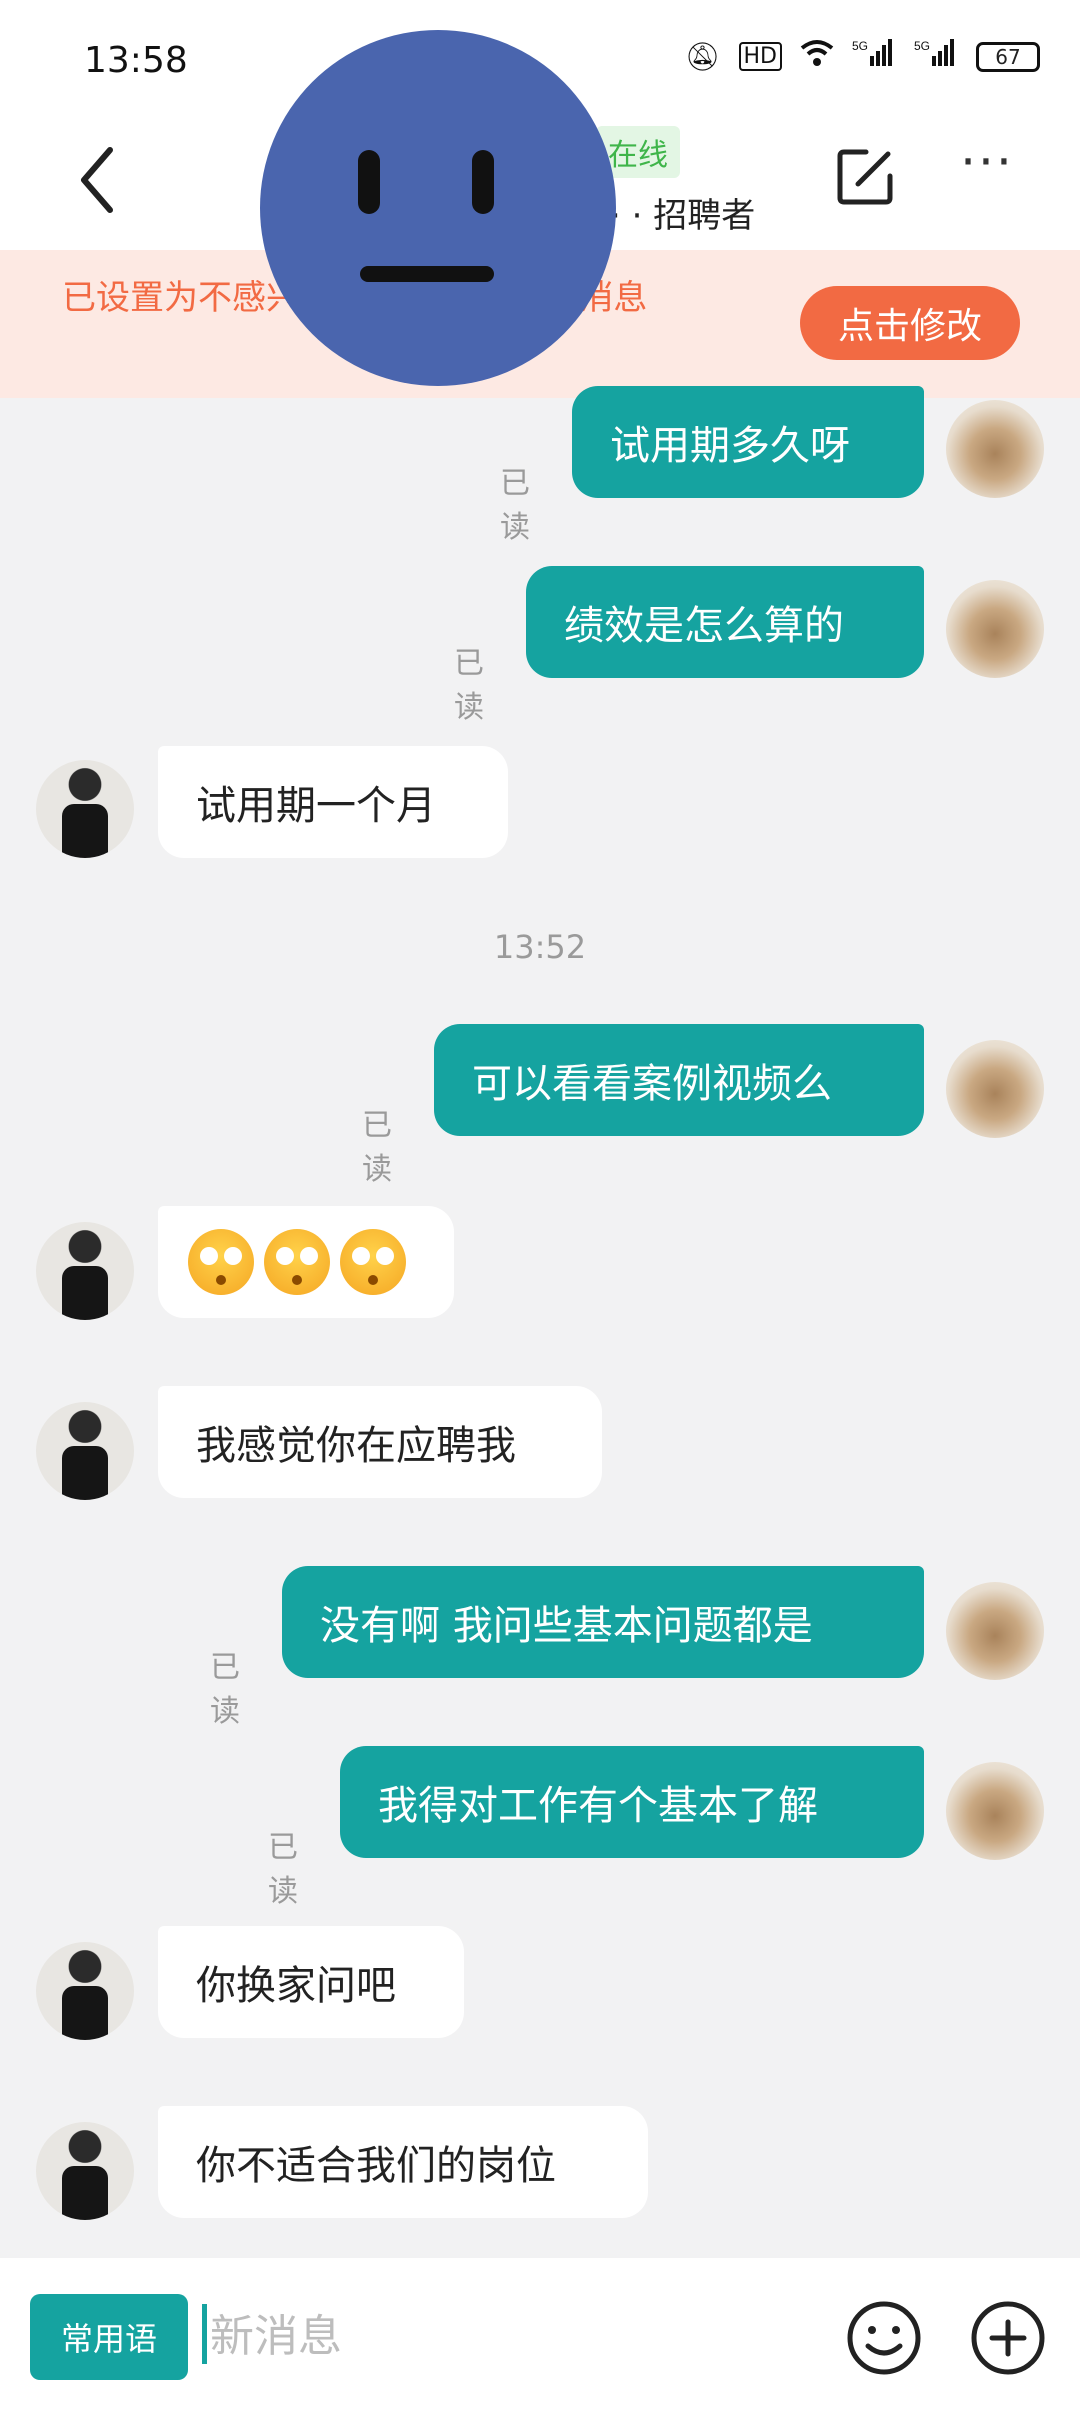  I want to click on more-actions-button, so click(1008, 2338).